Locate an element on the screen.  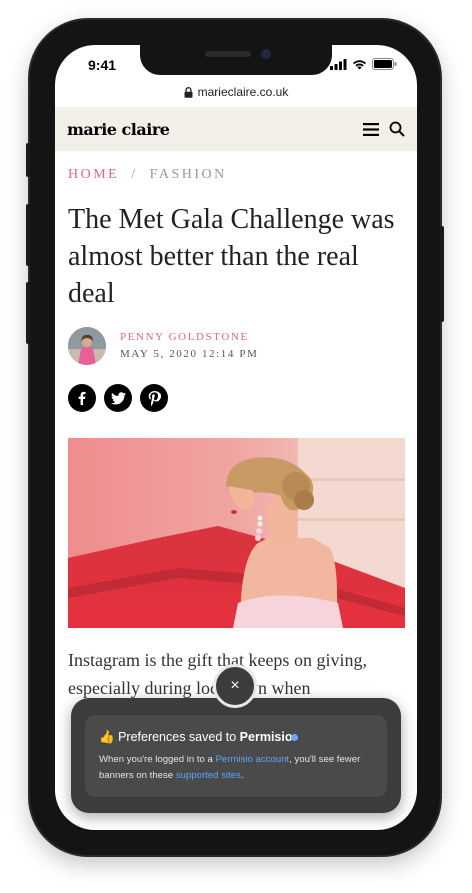
lock-icon is located at coordinates (188, 92).